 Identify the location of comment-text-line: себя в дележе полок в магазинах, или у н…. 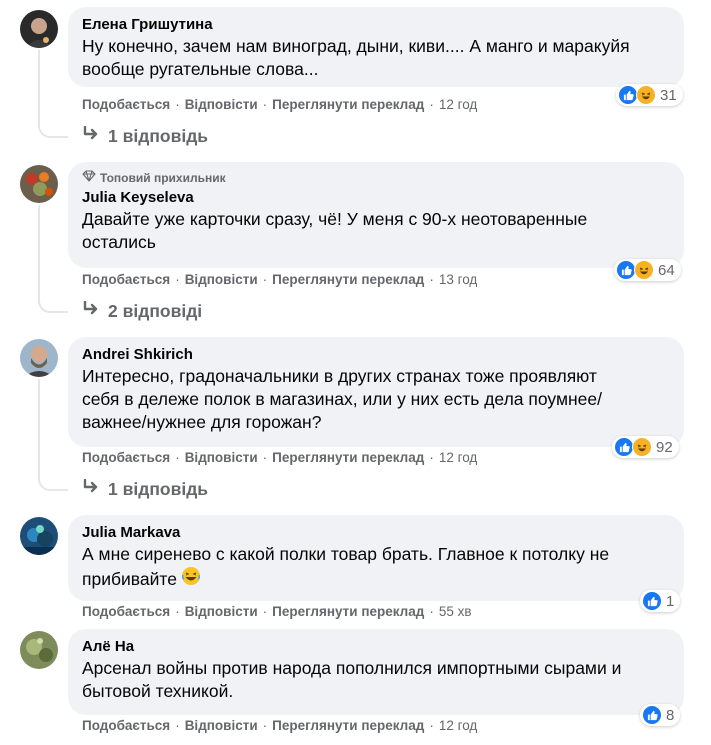
(342, 399).